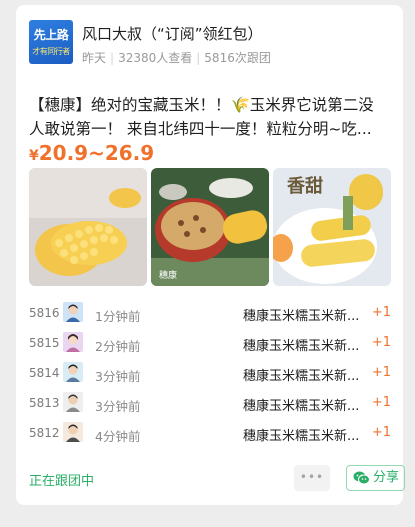  What do you see at coordinates (94, 58) in the screenshot?
I see `post-time: 昨天` at bounding box center [94, 58].